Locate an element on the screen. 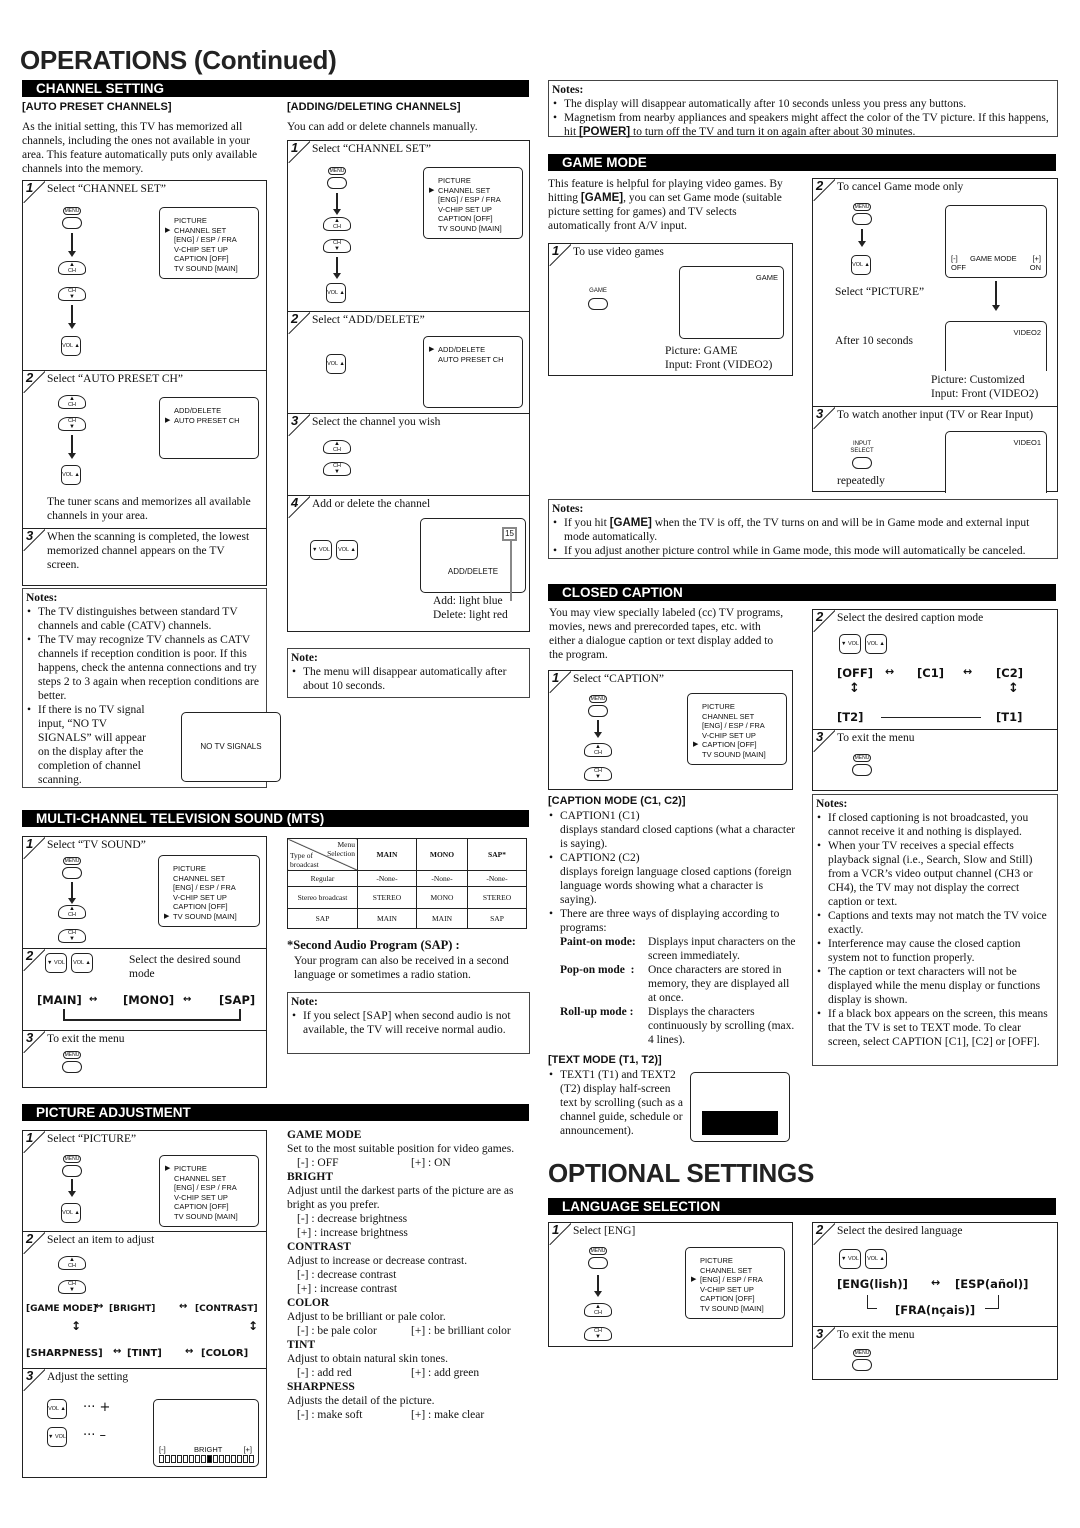  add-color-label: Add: light blue is located at coordinates (468, 601).